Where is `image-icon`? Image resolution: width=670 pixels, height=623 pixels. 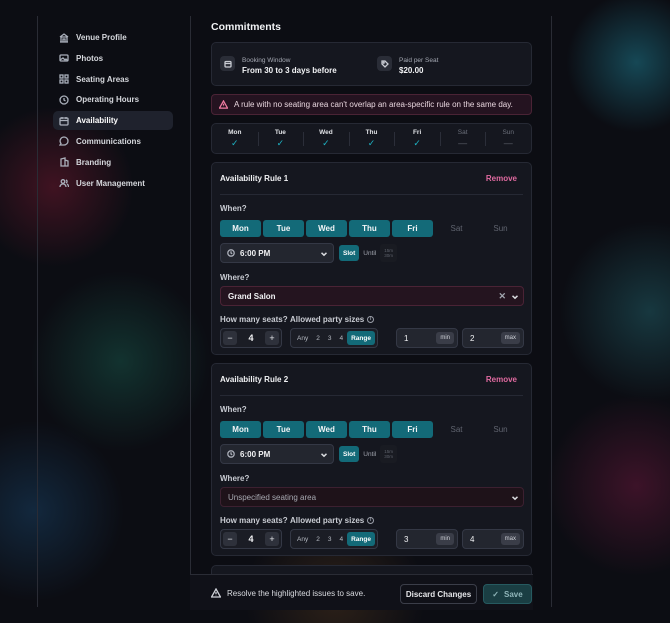
image-icon is located at coordinates (64, 58).